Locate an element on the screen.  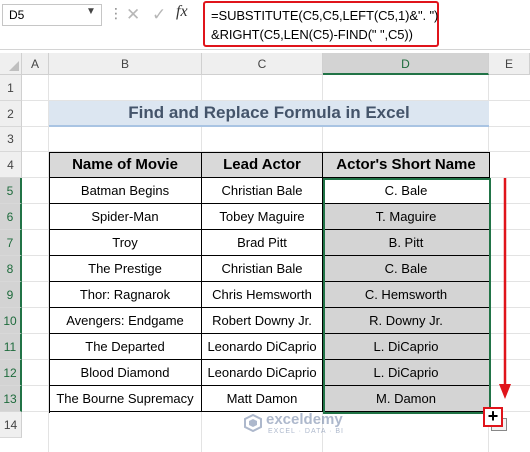
watermark-tagline: EXCEL · DATA · BI is located at coordinates (306, 431).